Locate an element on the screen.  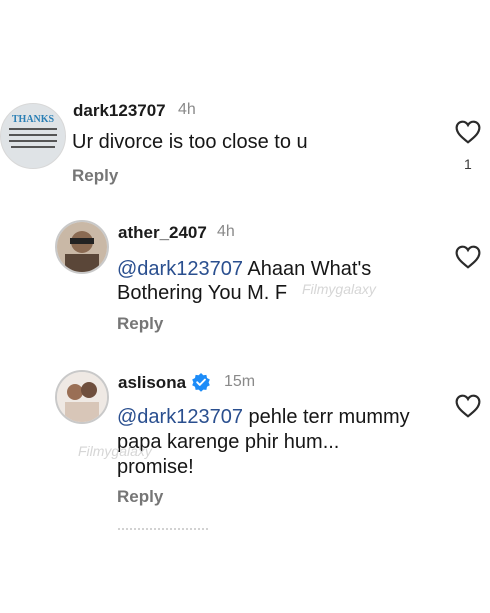
avatar: THANKS is located at coordinates (33, 136).